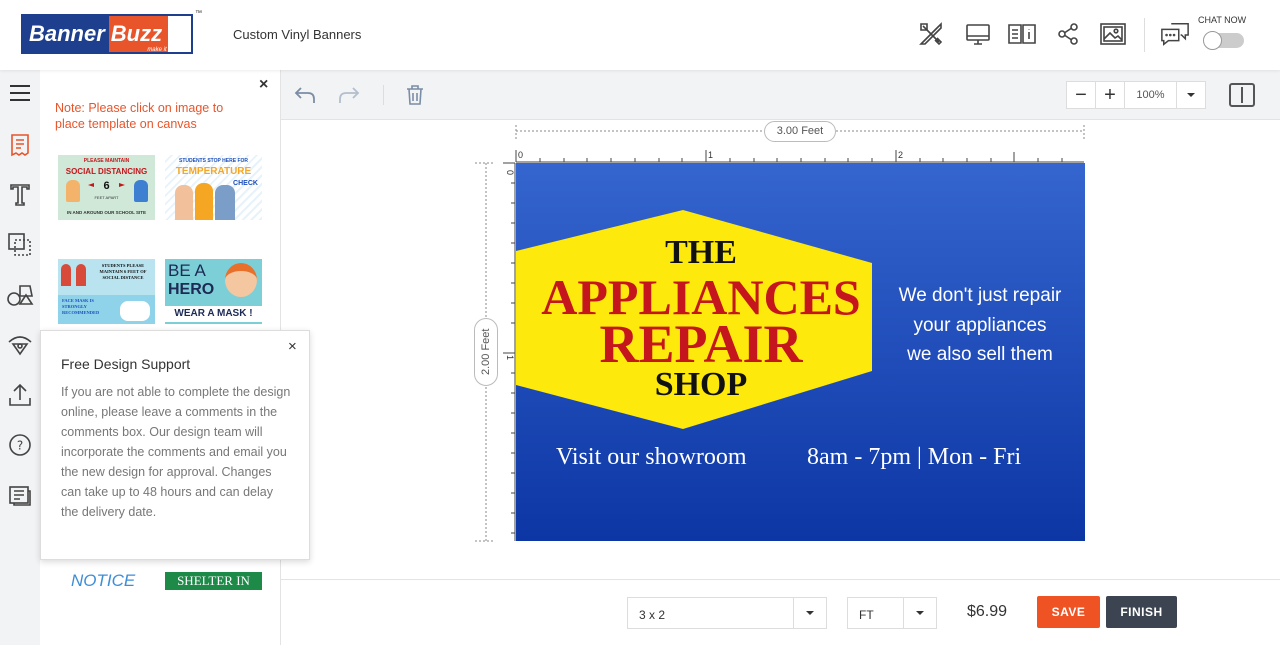 Image resolution: width=1280 pixels, height=645 pixels. Describe the element at coordinates (486, 352) in the screenshot. I see `height-dimension-label: 2.00 Feet` at that location.